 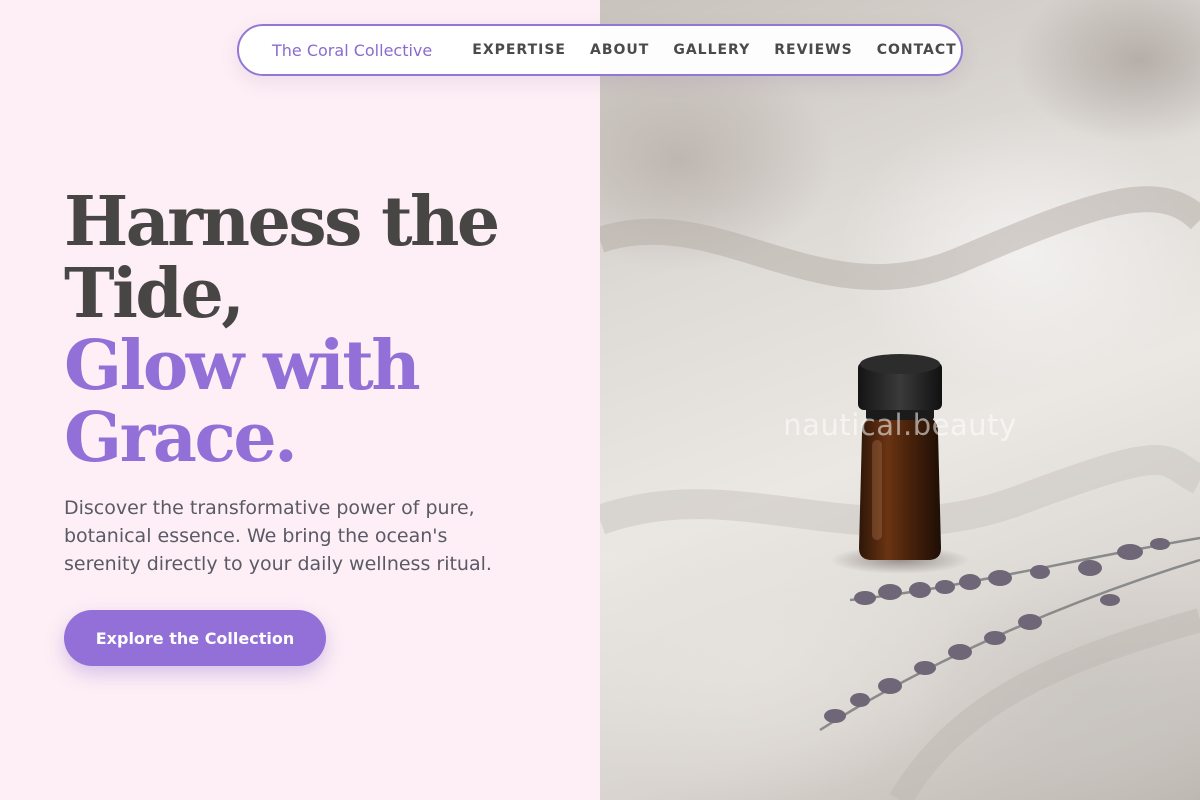 I want to click on nav-link-expertise: EXPERTISE, so click(x=519, y=50).